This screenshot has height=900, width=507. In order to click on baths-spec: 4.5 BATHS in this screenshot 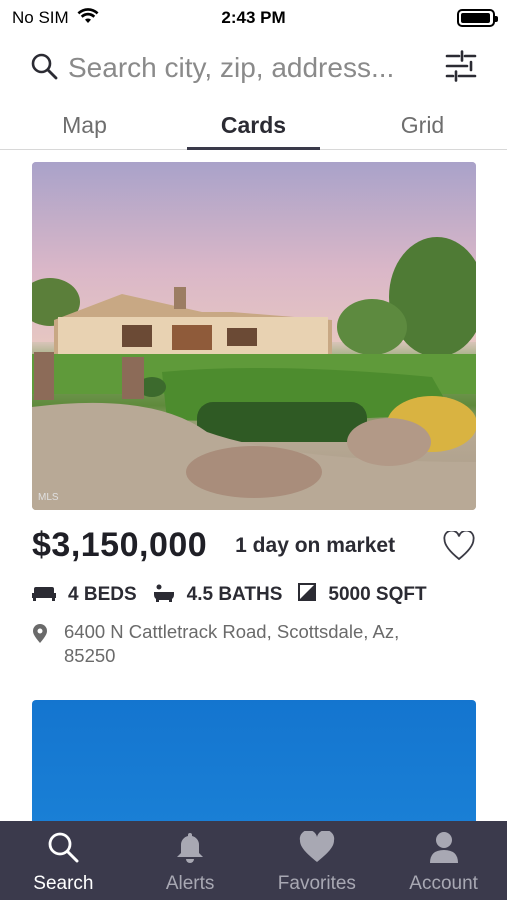, I will do `click(218, 595)`.